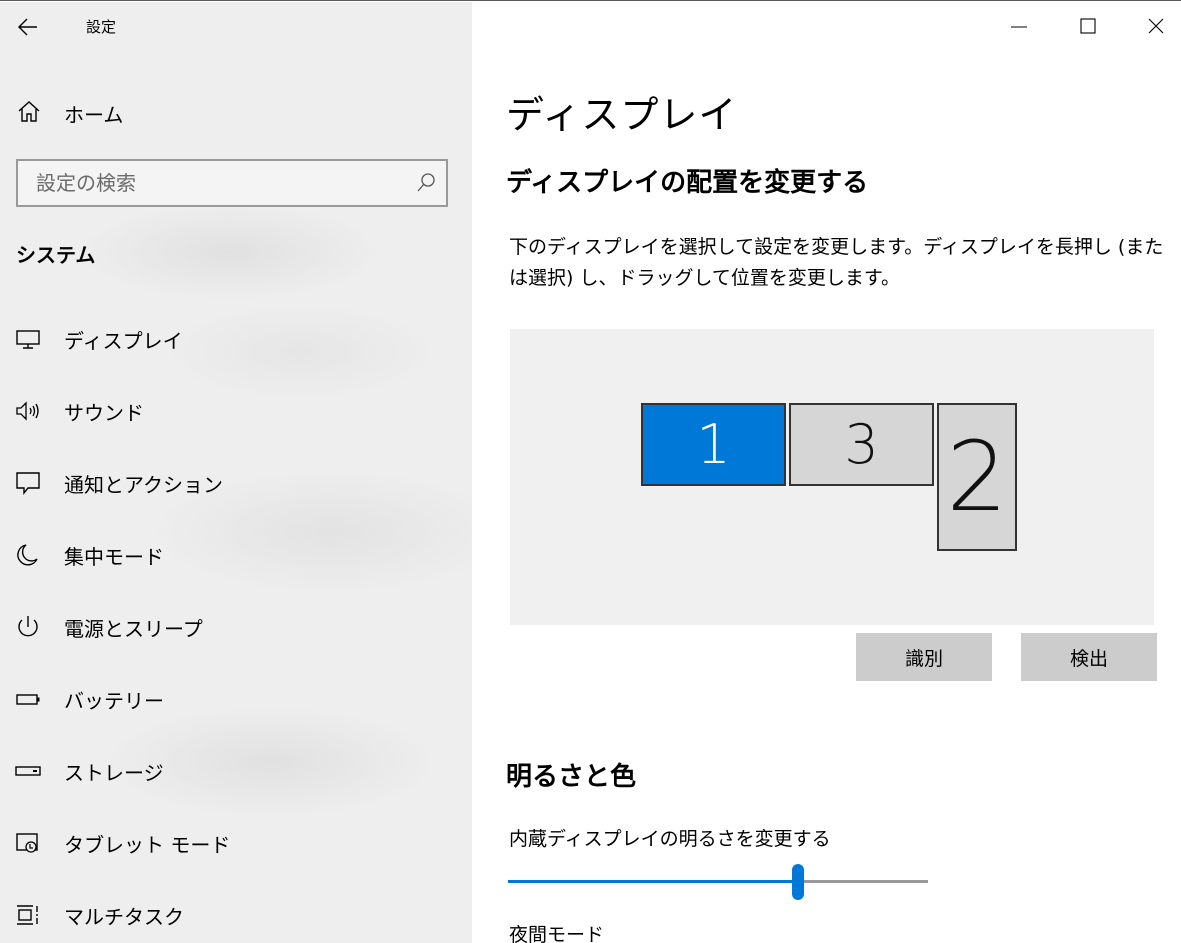  I want to click on maximize-icon, so click(1088, 27).